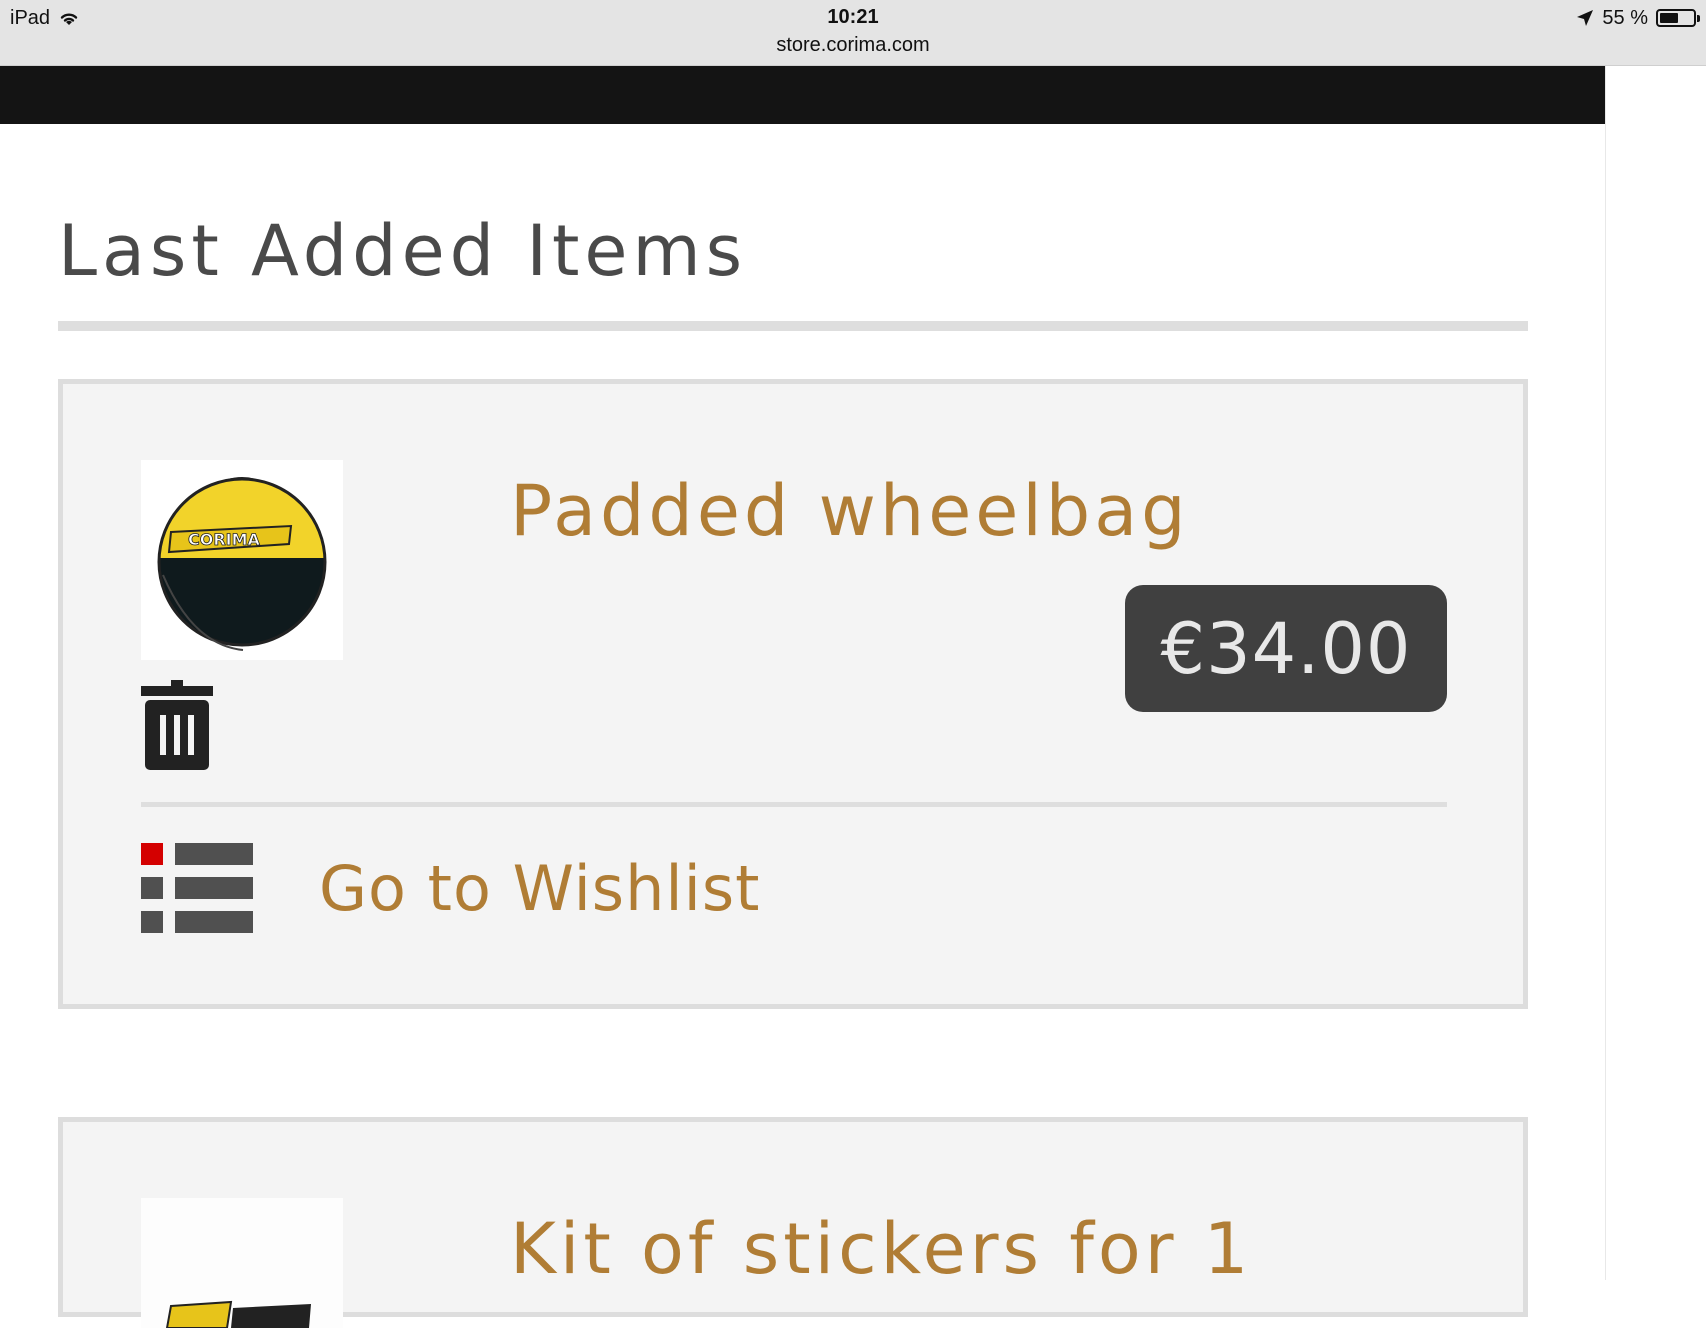 This screenshot has height=1328, width=1706. Describe the element at coordinates (1625, 17) in the screenshot. I see `battery-percent: 55 %` at that location.